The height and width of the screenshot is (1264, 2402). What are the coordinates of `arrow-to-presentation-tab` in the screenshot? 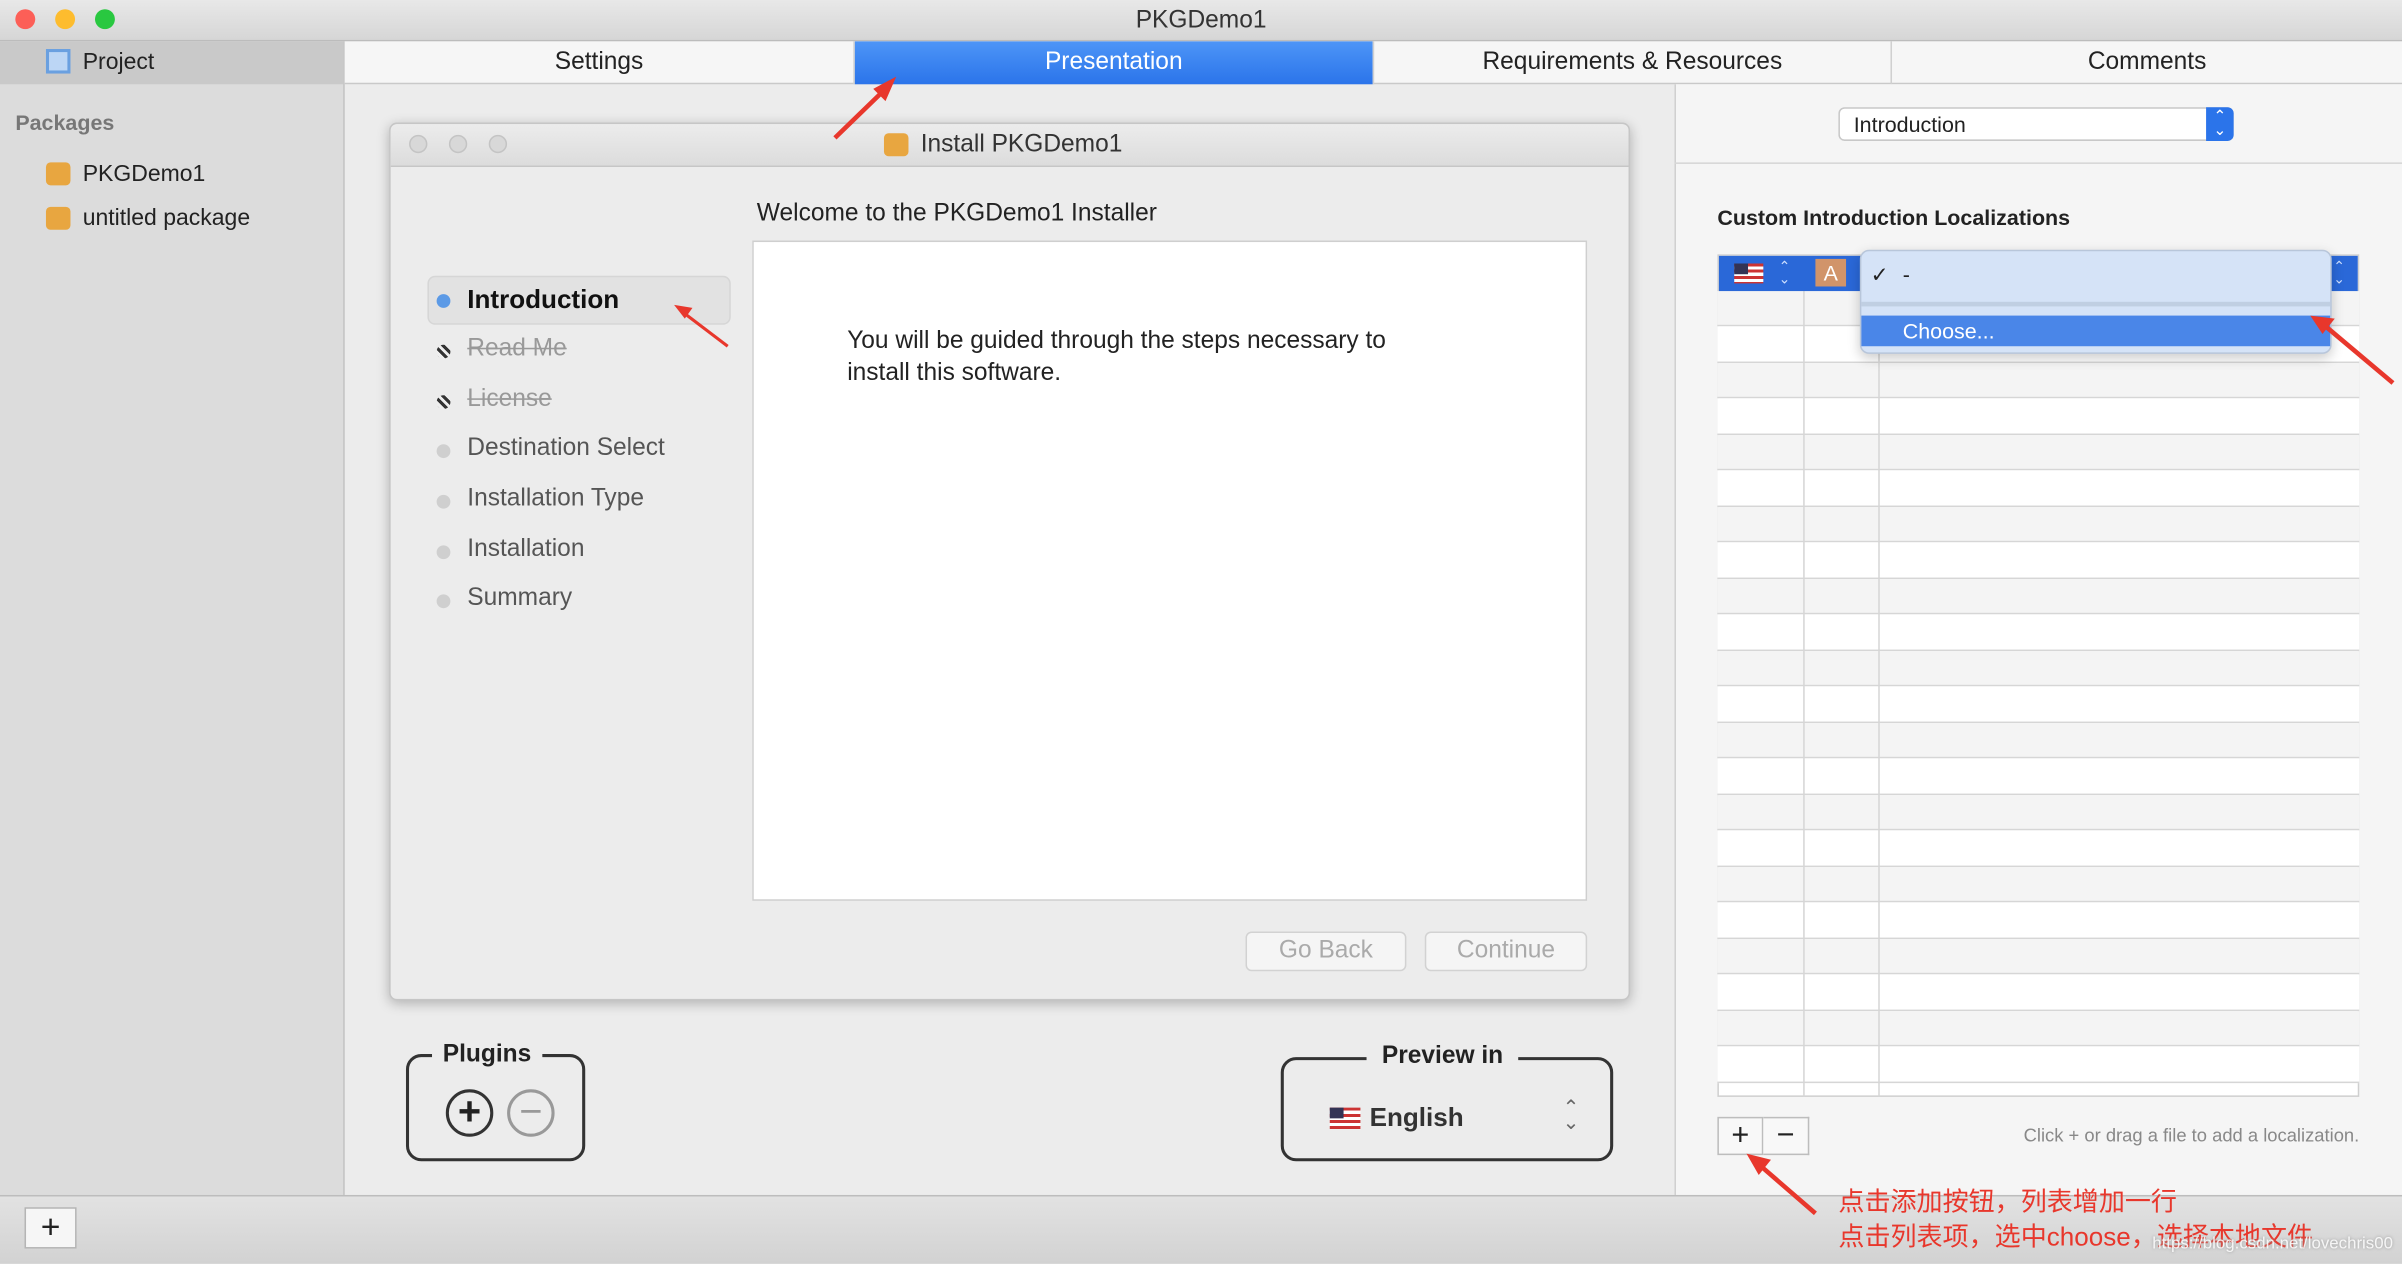 It's located at (860, 113).